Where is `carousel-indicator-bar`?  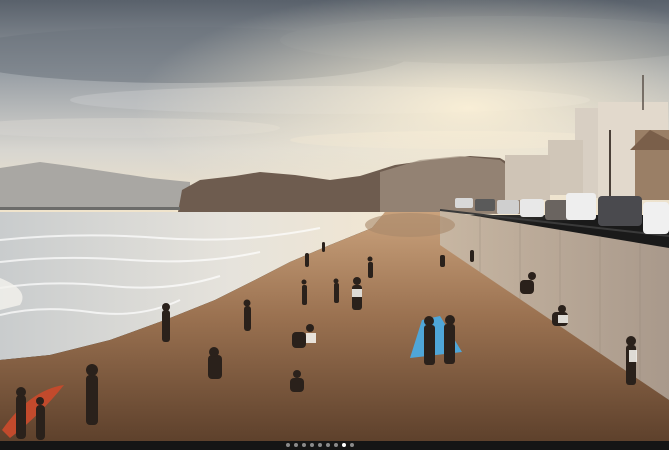
carousel-indicator-bar is located at coordinates (334, 445).